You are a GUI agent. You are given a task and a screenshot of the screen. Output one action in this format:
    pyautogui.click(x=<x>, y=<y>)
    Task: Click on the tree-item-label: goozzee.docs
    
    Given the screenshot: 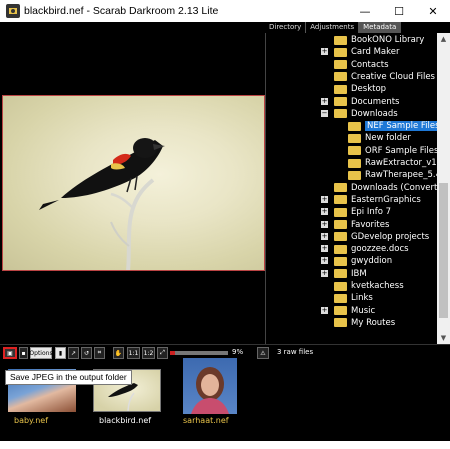 What is the action you would take?
    pyautogui.click(x=380, y=249)
    